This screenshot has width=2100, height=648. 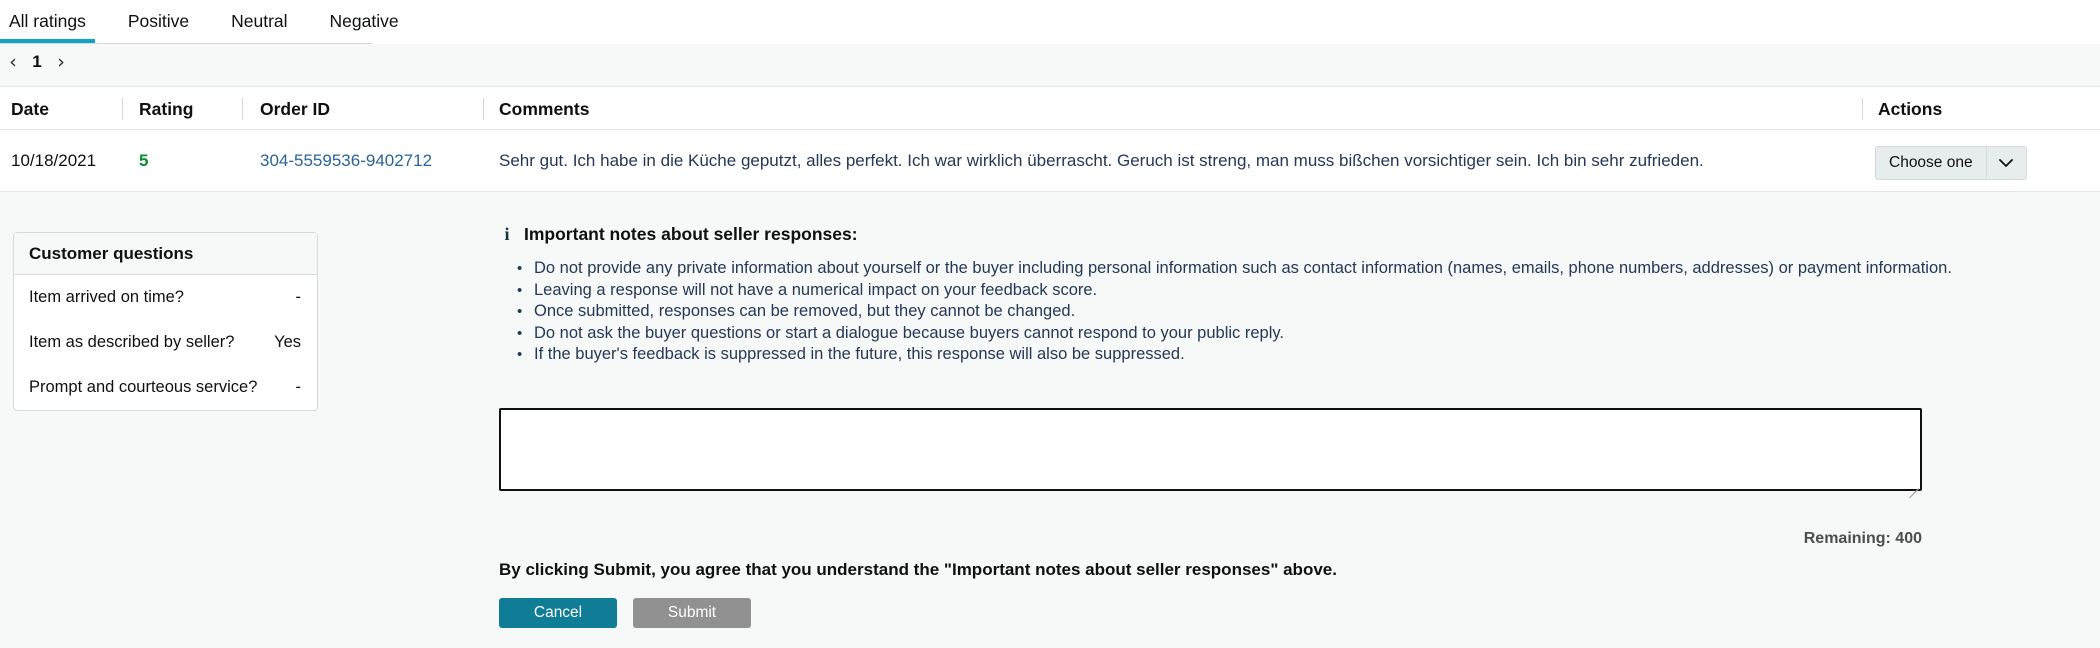 What do you see at coordinates (1210, 449) in the screenshot?
I see `seller-response-textarea` at bounding box center [1210, 449].